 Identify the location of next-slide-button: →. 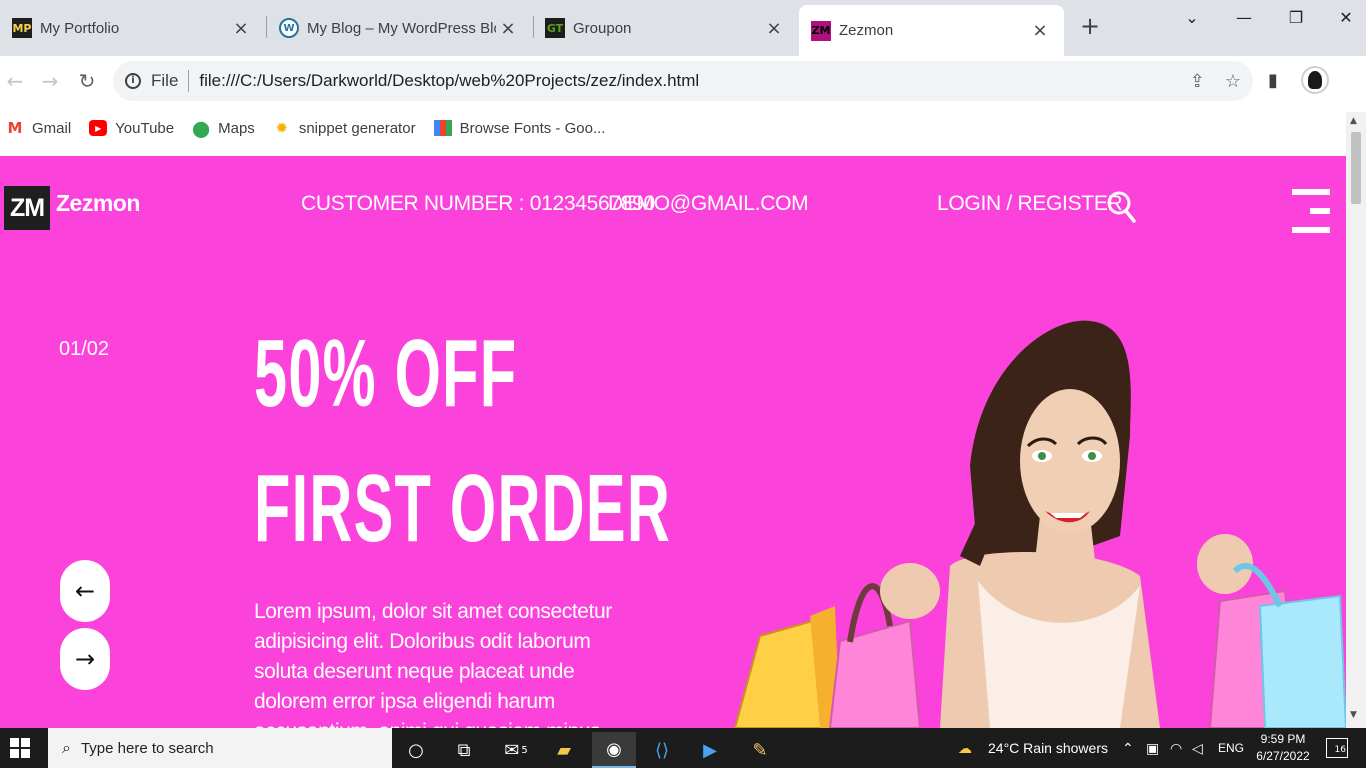
(85, 659).